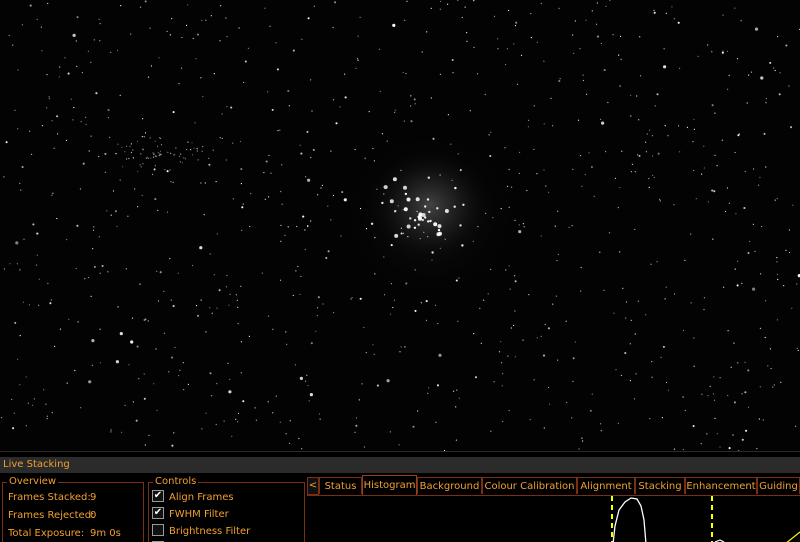 Image resolution: width=800 pixels, height=542 pixels. Describe the element at coordinates (430, 205) in the screenshot. I see `nebula-core` at that location.